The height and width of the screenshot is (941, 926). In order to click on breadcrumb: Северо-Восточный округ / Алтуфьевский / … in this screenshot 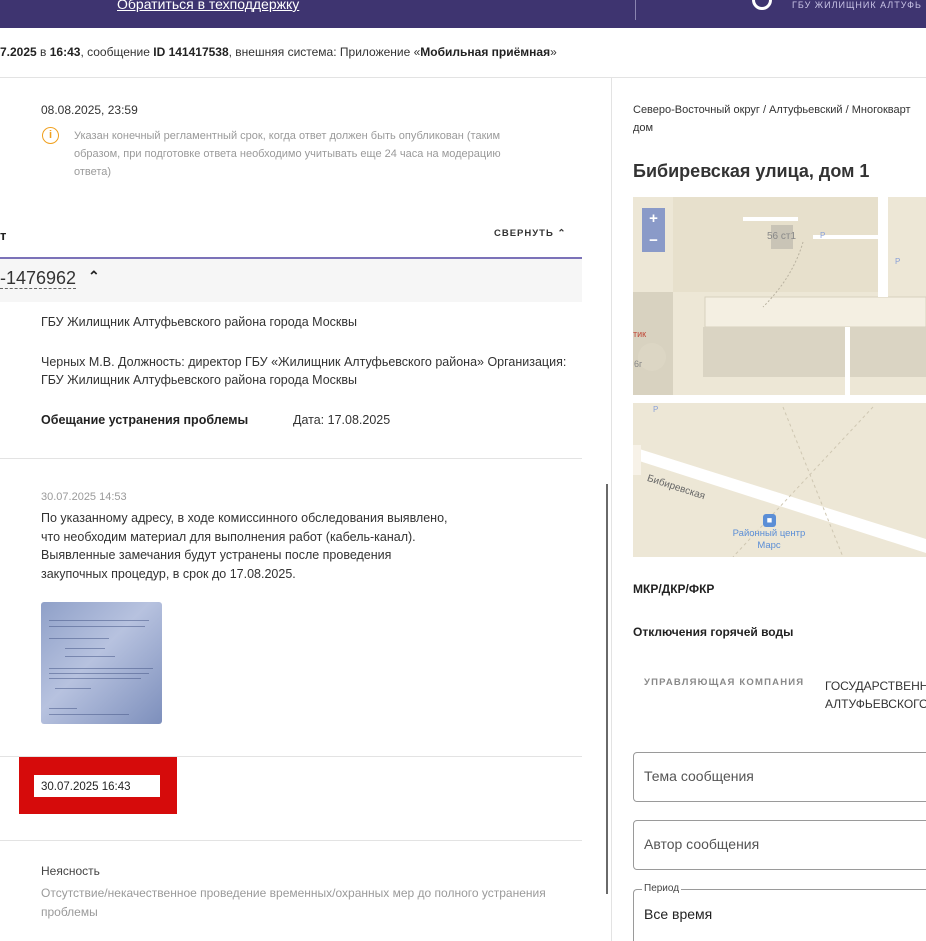, I will do `click(779, 119)`.